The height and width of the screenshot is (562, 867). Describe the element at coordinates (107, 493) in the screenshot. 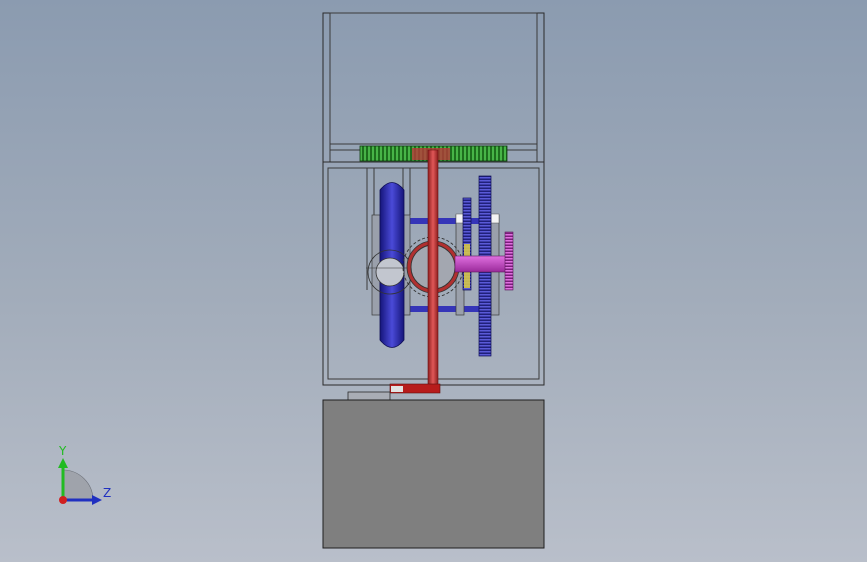

I see `z-axis-label: Z` at that location.